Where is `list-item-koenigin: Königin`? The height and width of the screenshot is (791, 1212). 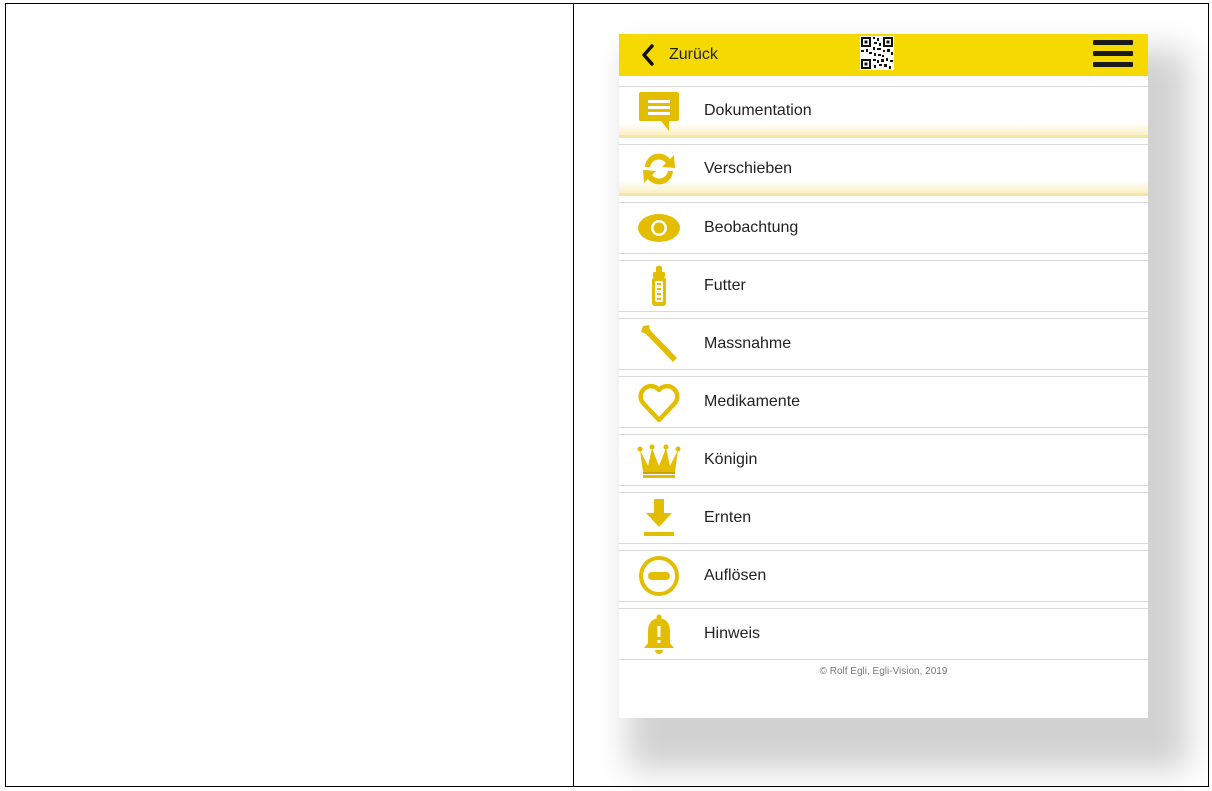 list-item-koenigin: Königin is located at coordinates (883, 460).